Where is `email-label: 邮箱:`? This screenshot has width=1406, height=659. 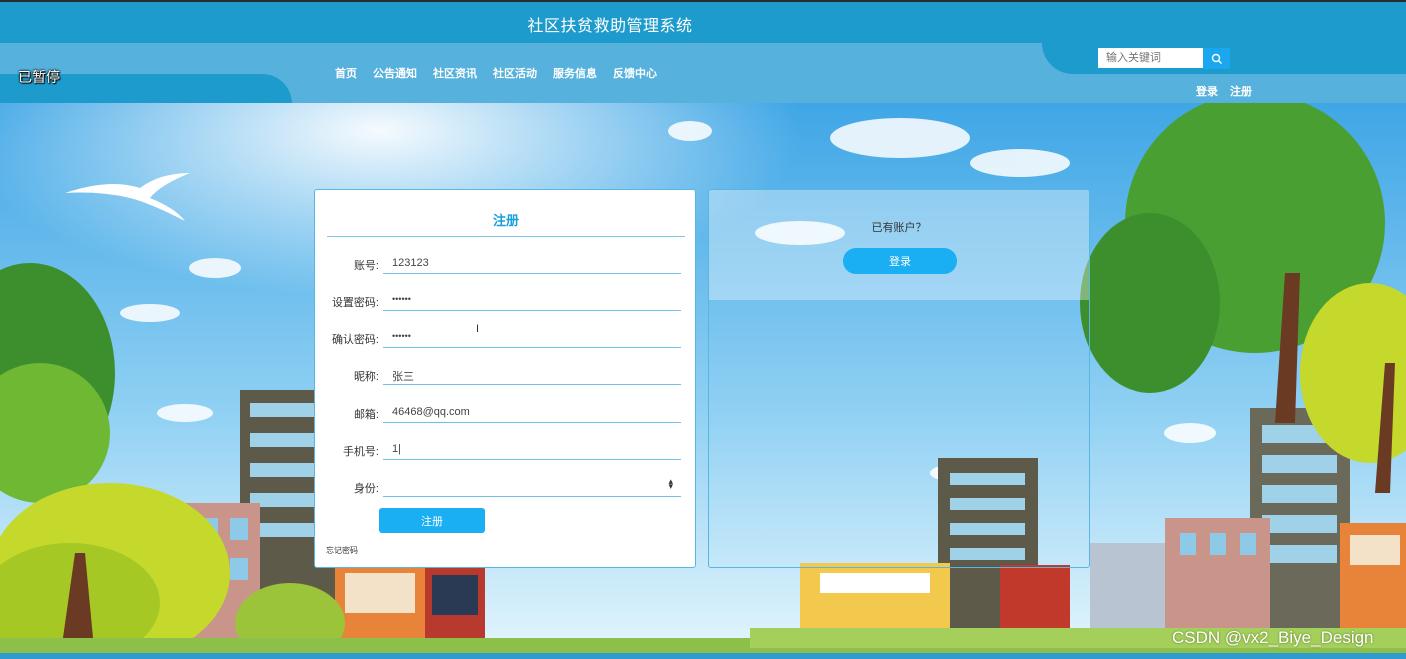
email-label: 邮箱: is located at coordinates (366, 415).